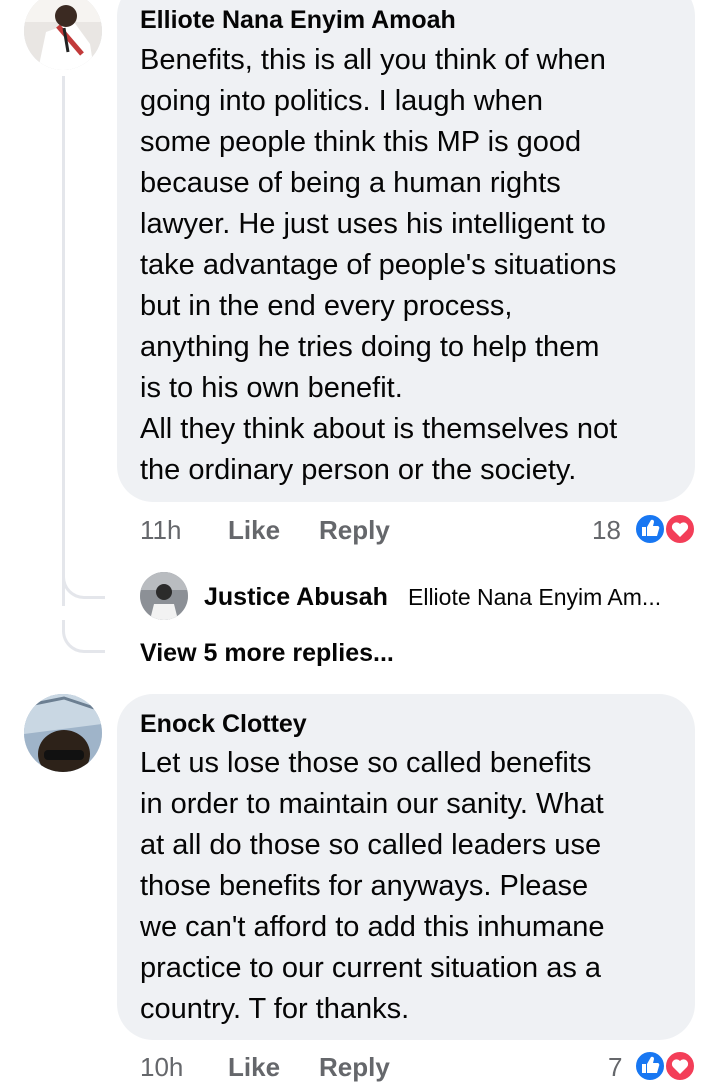 This screenshot has height=1088, width=720. What do you see at coordinates (615, 1067) in the screenshot?
I see `reaction-count: 7` at bounding box center [615, 1067].